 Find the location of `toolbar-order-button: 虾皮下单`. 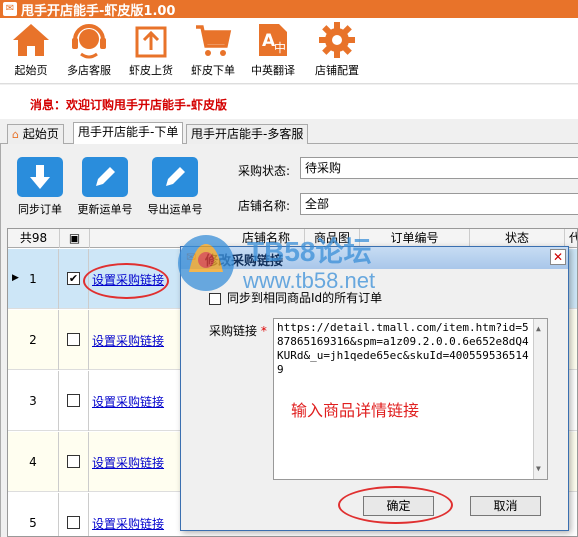

toolbar-order-button: 虾皮下单 is located at coordinates (213, 49).